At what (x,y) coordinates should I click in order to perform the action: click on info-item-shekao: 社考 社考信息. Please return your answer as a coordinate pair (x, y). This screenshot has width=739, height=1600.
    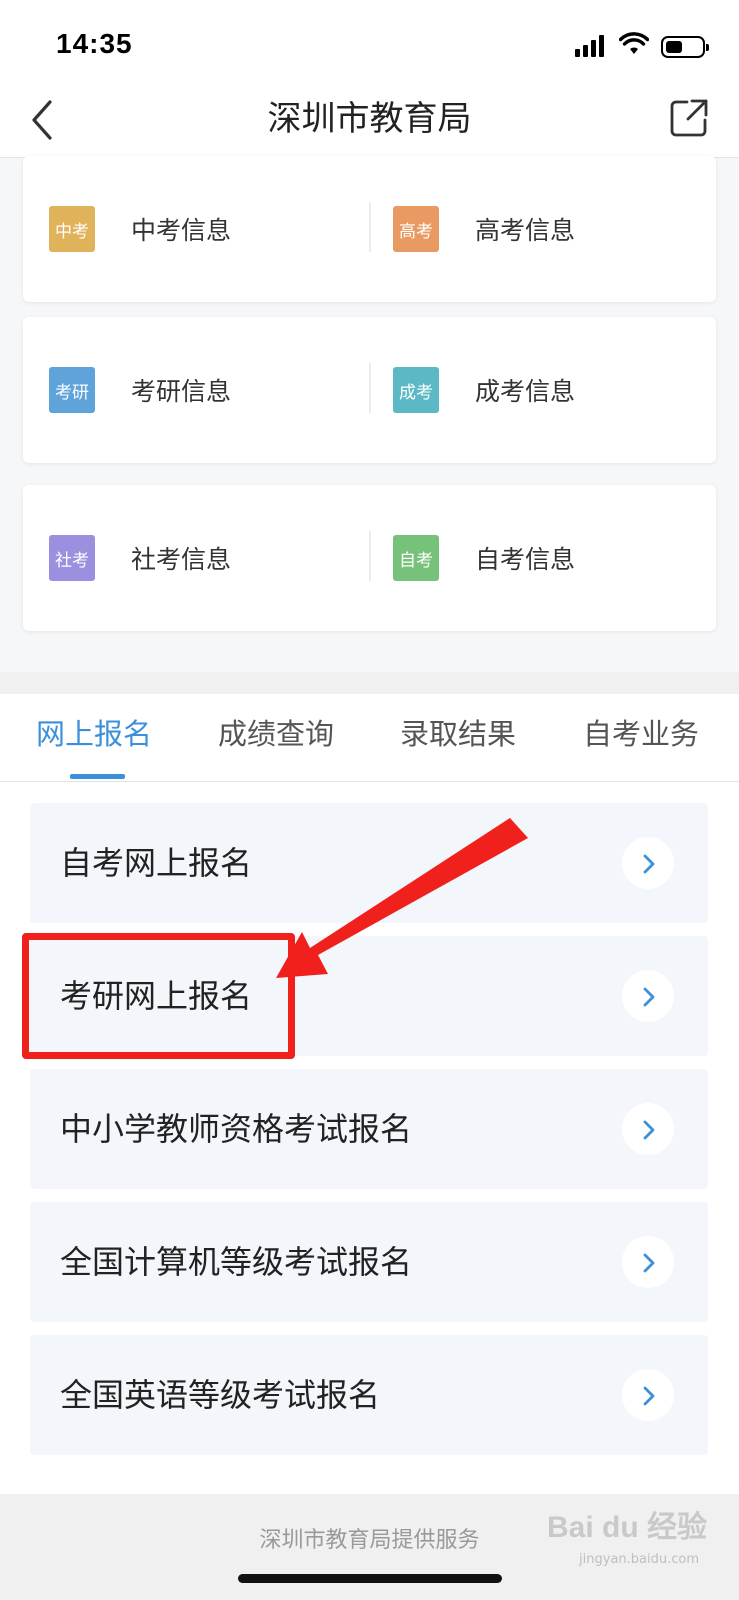
    Looking at the image, I should click on (196, 558).